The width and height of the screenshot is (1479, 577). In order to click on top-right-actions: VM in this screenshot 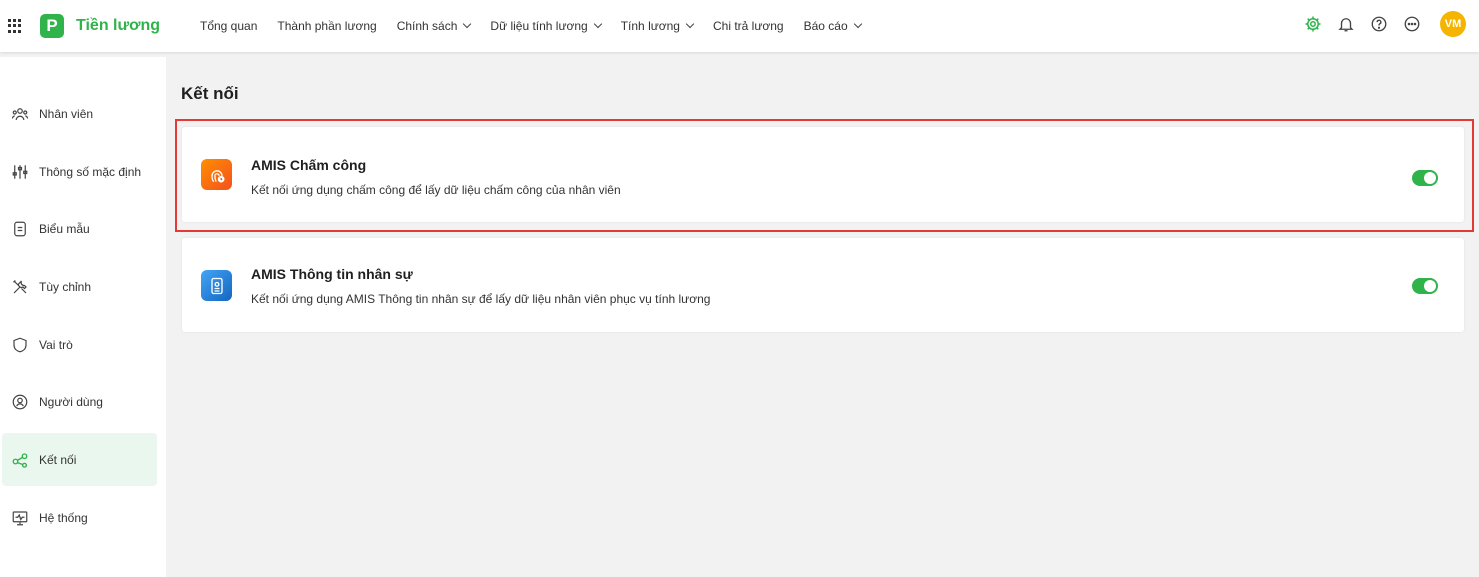, I will do `click(1380, 24)`.